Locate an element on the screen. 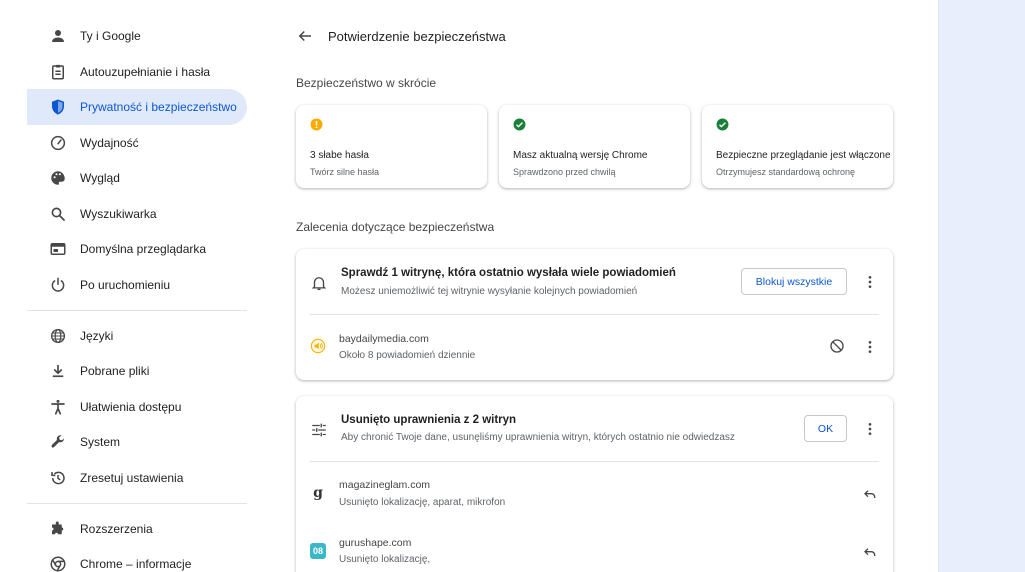 The width and height of the screenshot is (1025, 572). shield-icon is located at coordinates (58, 107).